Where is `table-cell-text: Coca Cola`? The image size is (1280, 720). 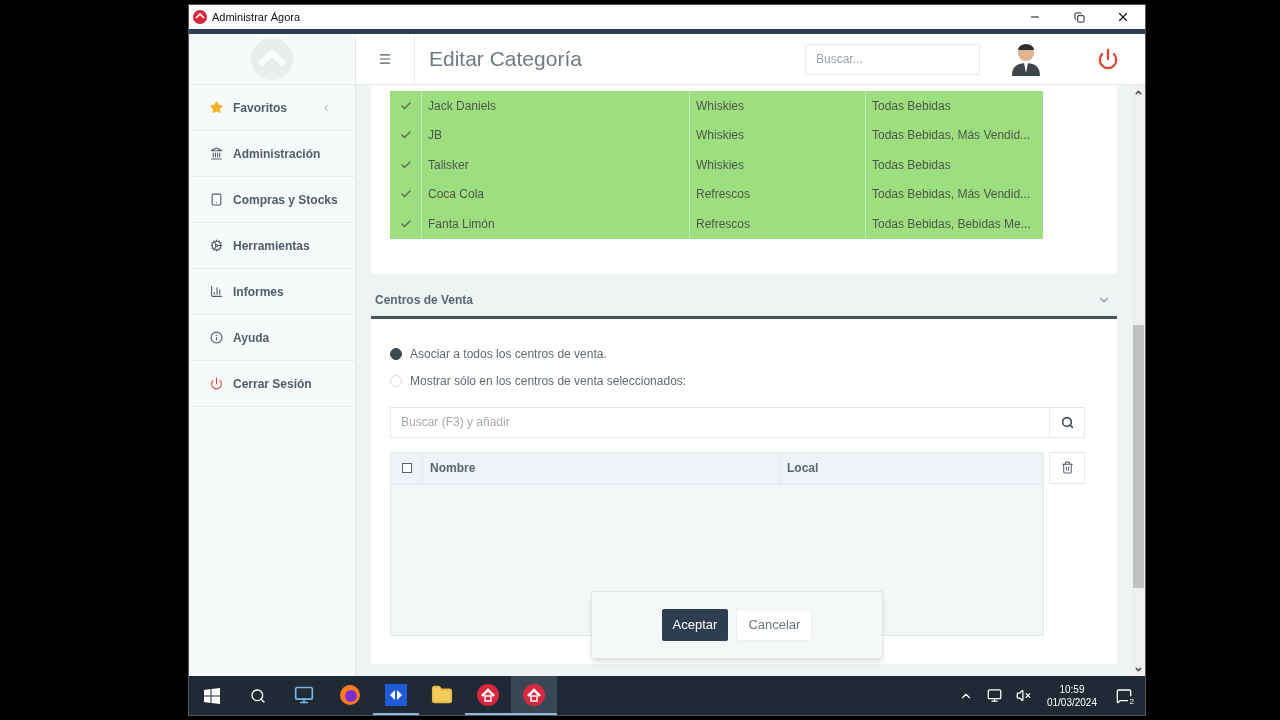
table-cell-text: Coca Cola is located at coordinates (456, 195).